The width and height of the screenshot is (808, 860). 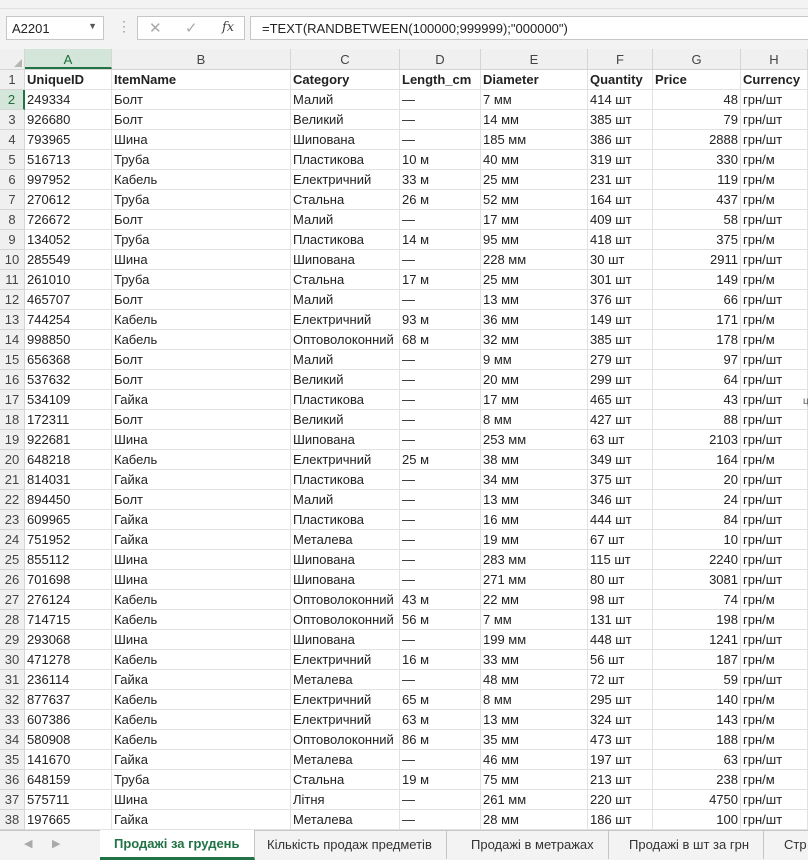 I want to click on cell: 100, so click(x=697, y=820).